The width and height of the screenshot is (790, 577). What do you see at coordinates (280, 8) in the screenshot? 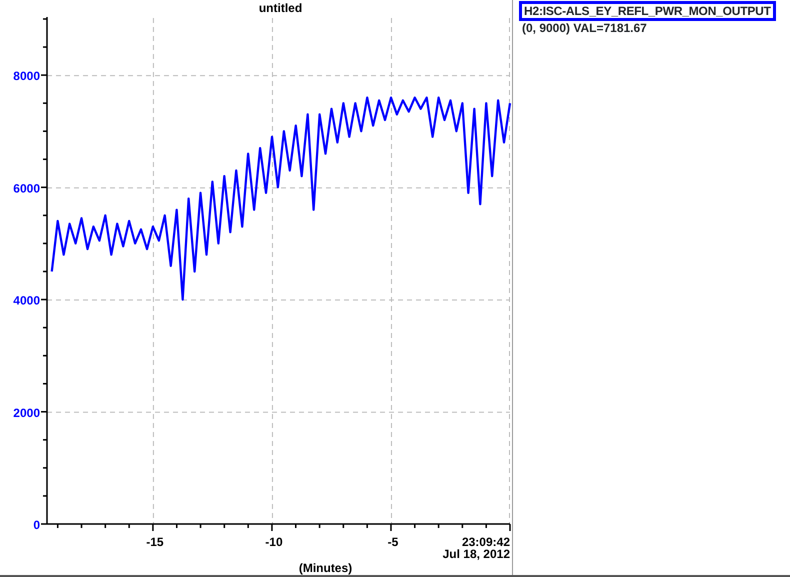
I see `chart-title: untitled` at bounding box center [280, 8].